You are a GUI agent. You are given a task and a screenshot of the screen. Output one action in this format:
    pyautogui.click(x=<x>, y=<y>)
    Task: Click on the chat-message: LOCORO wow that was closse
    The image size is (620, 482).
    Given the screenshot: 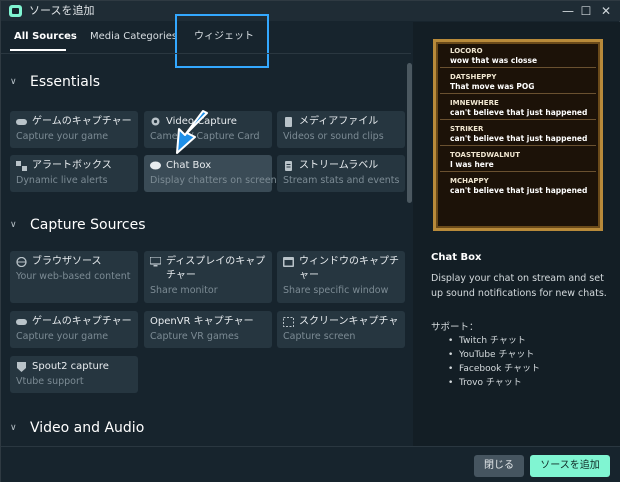 What is the action you would take?
    pyautogui.click(x=518, y=55)
    